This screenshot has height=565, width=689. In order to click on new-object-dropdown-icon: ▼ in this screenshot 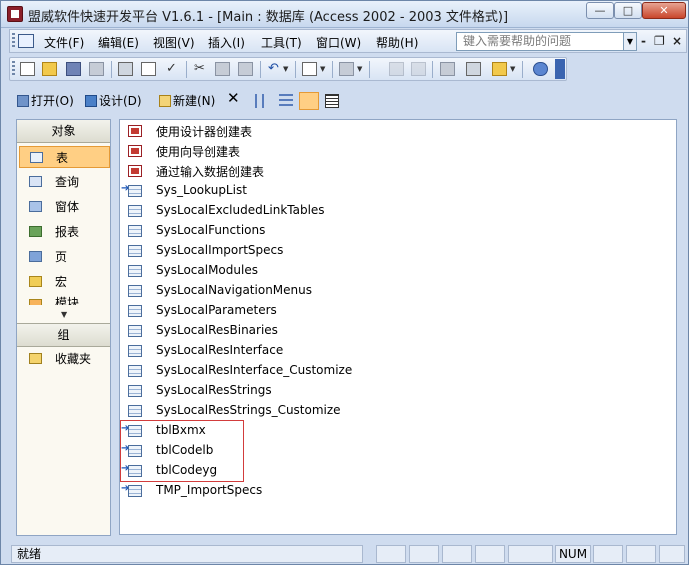, I will do `click(514, 69)`.